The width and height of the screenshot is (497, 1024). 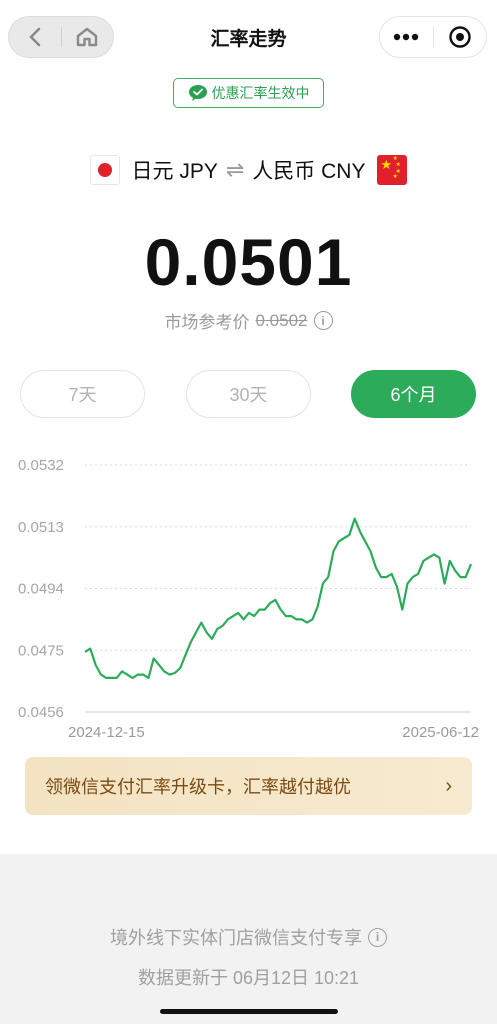 I want to click on exchange-rate-value: 0.0501, so click(x=248, y=262).